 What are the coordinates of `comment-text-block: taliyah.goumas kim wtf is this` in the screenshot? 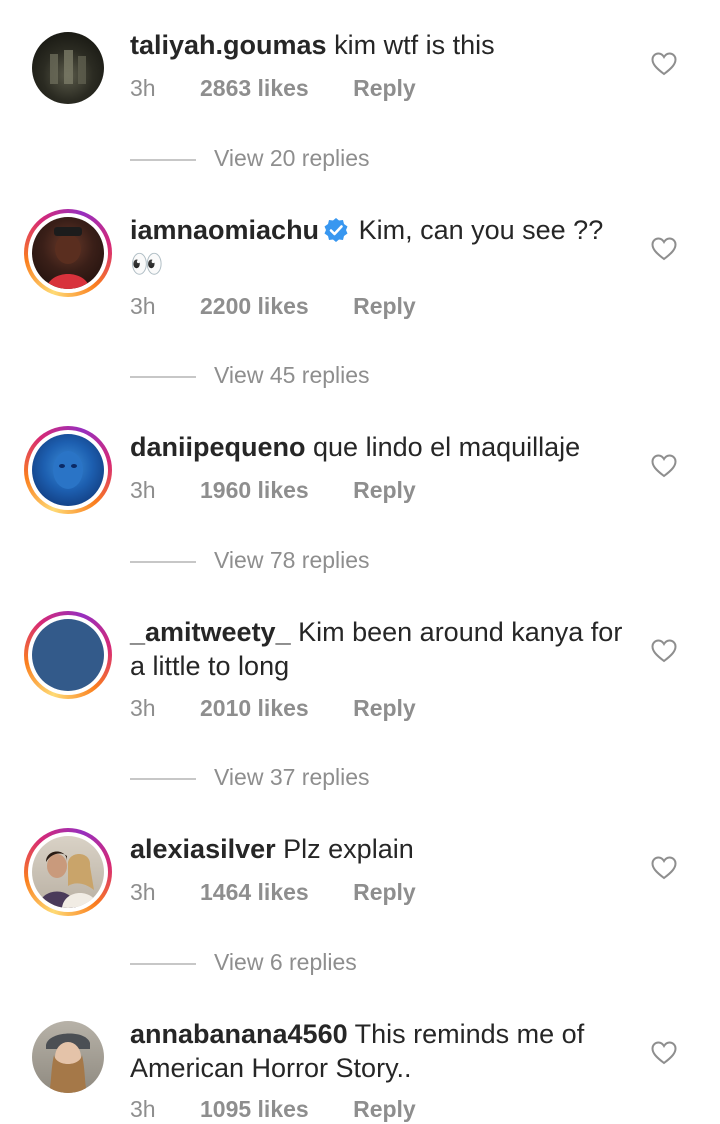 It's located at (380, 45).